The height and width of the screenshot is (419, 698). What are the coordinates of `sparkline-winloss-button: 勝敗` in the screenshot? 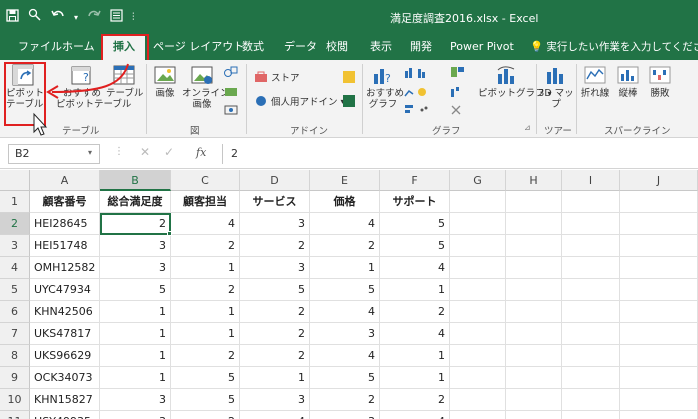 It's located at (660, 81).